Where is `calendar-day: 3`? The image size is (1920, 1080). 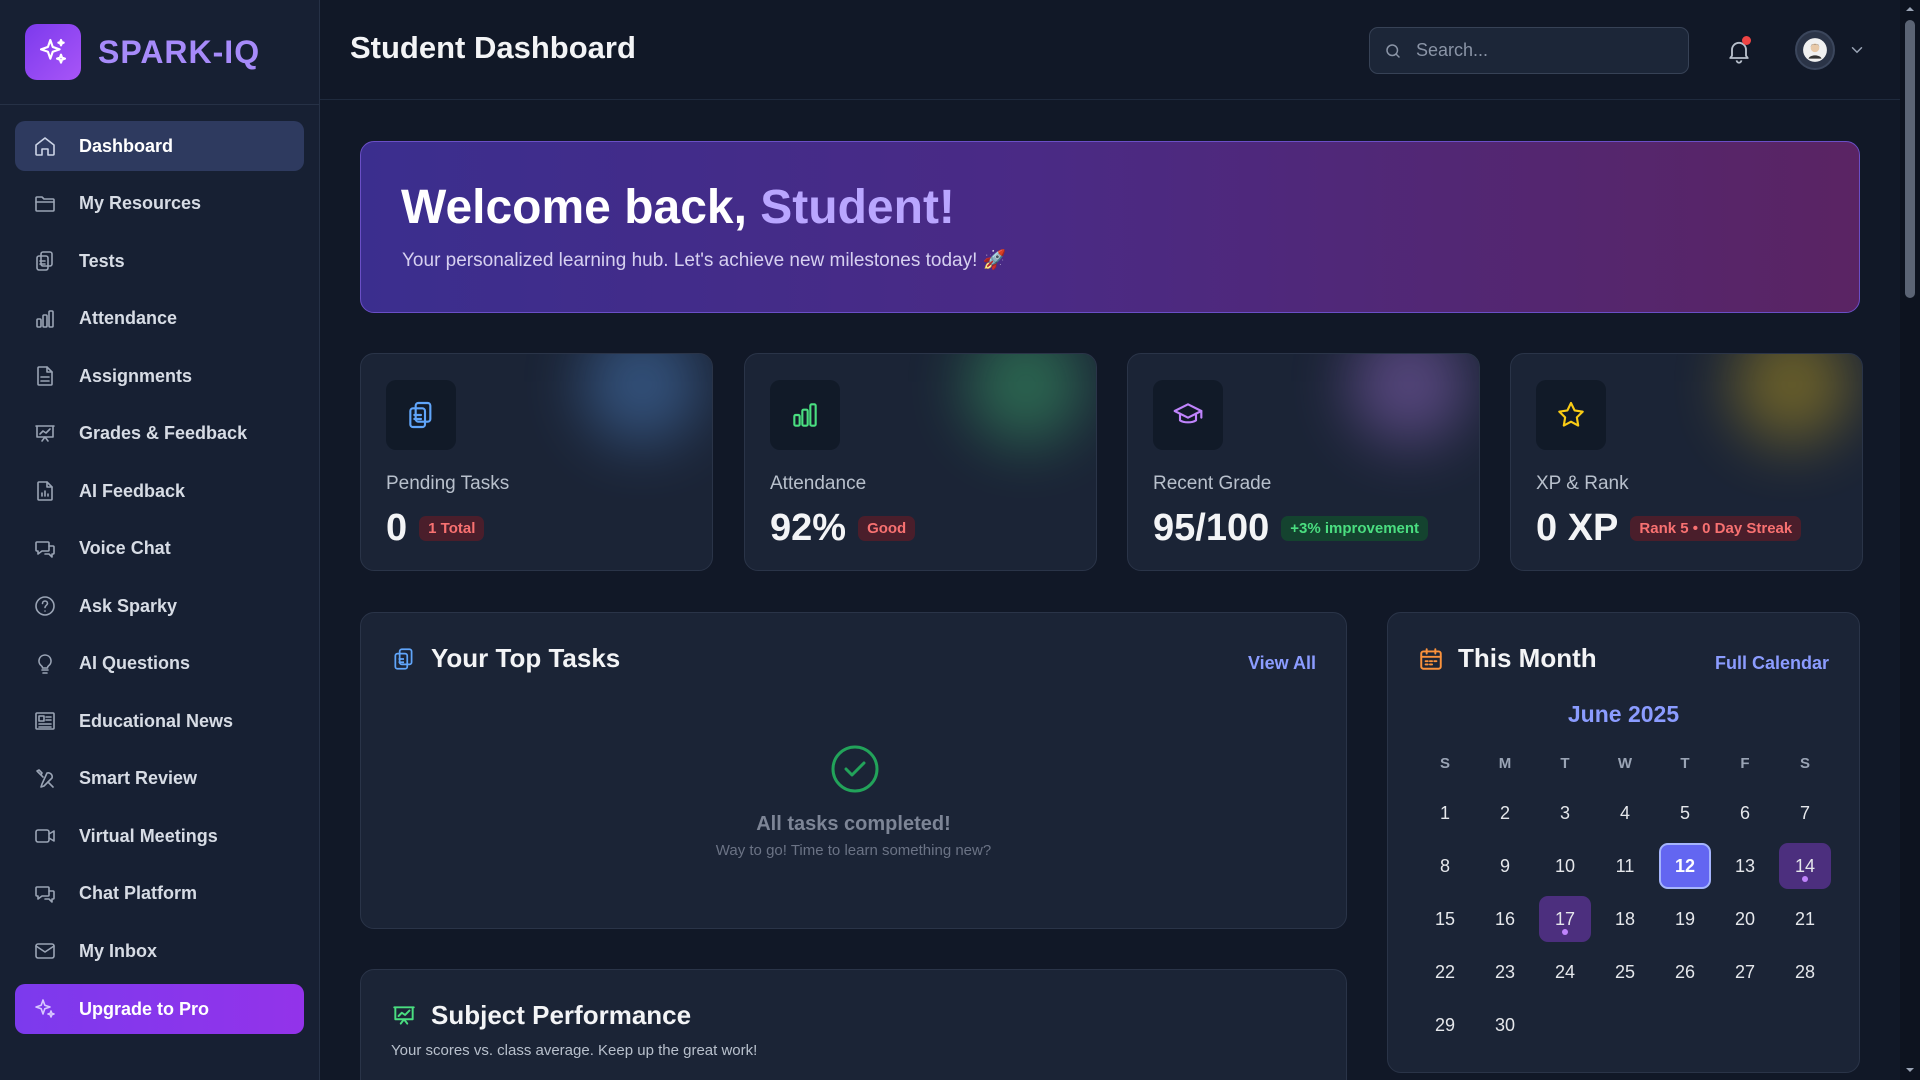 calendar-day: 3 is located at coordinates (1565, 813).